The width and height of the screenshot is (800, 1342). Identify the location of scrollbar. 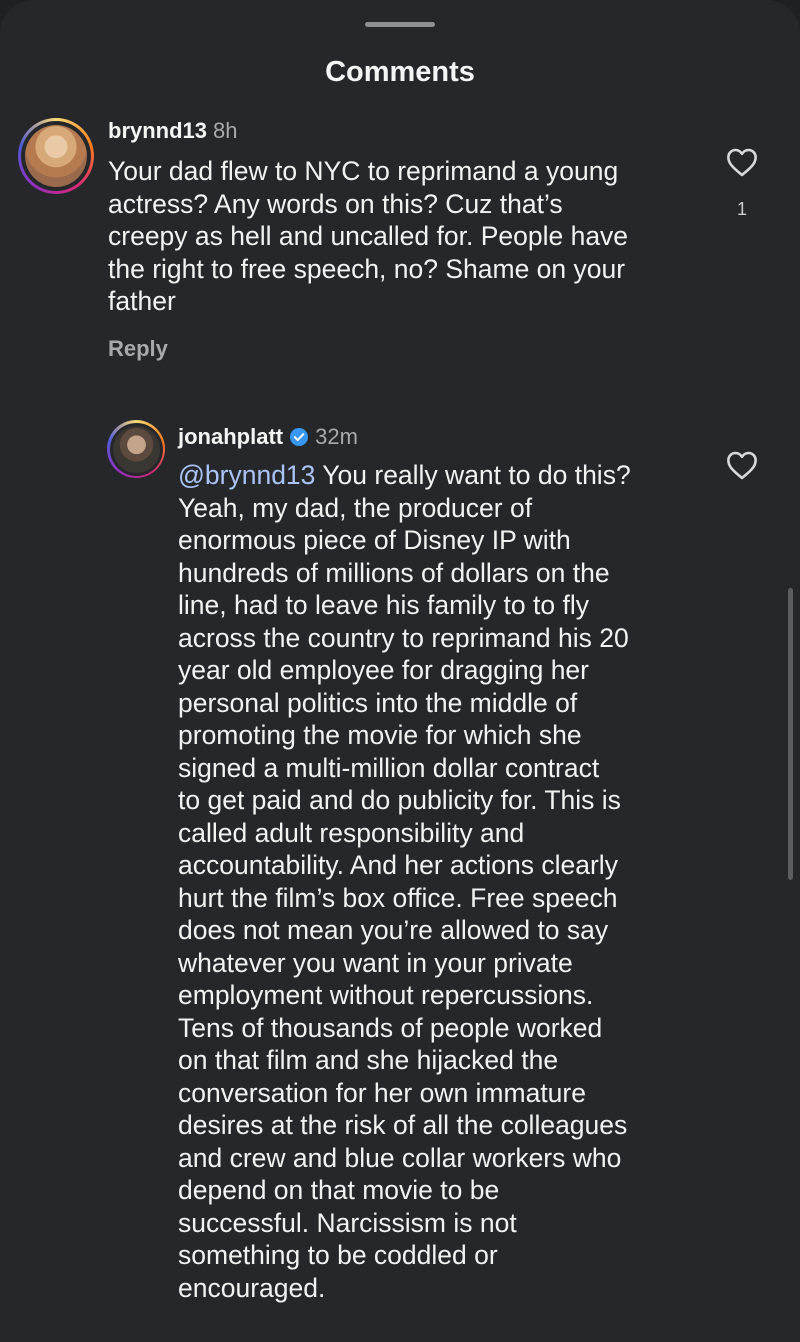
(790, 734).